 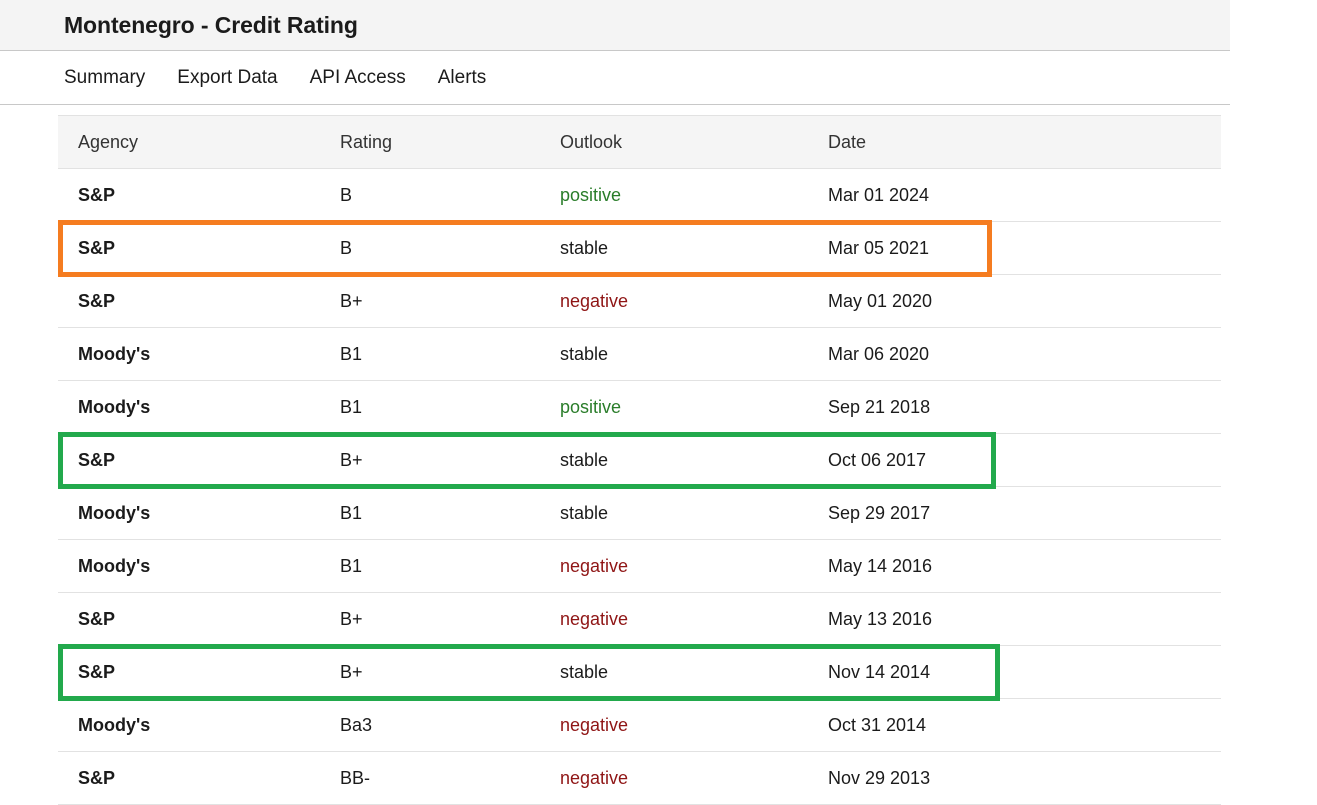 I want to click on table-row: Moody's Ba3 negative Oct 31 2014, so click(x=639, y=725).